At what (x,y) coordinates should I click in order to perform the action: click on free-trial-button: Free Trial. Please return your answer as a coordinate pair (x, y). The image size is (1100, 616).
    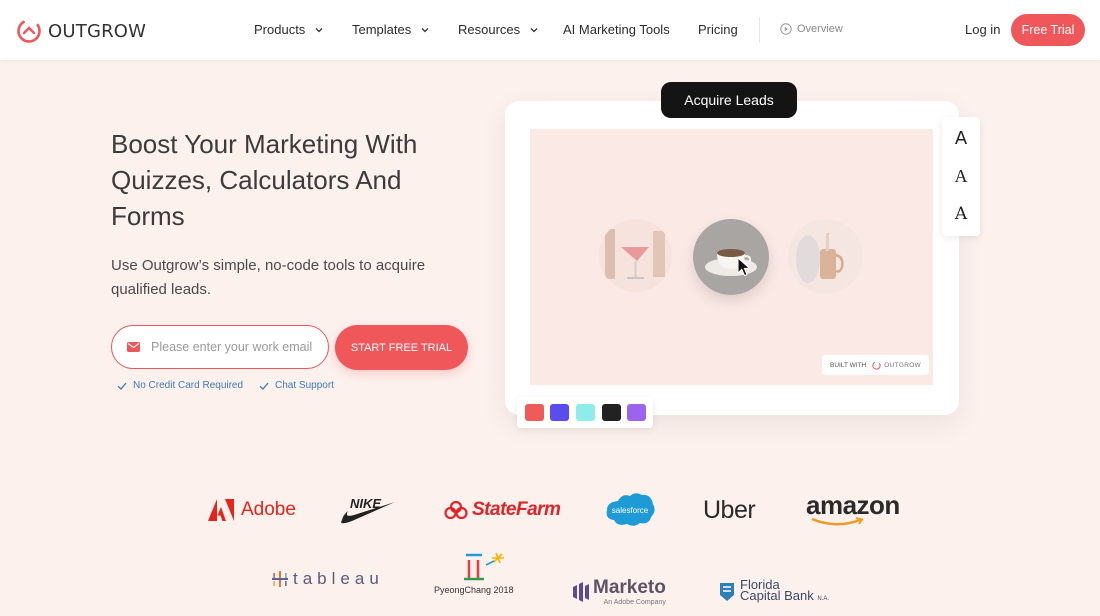
    Looking at the image, I should click on (1048, 30).